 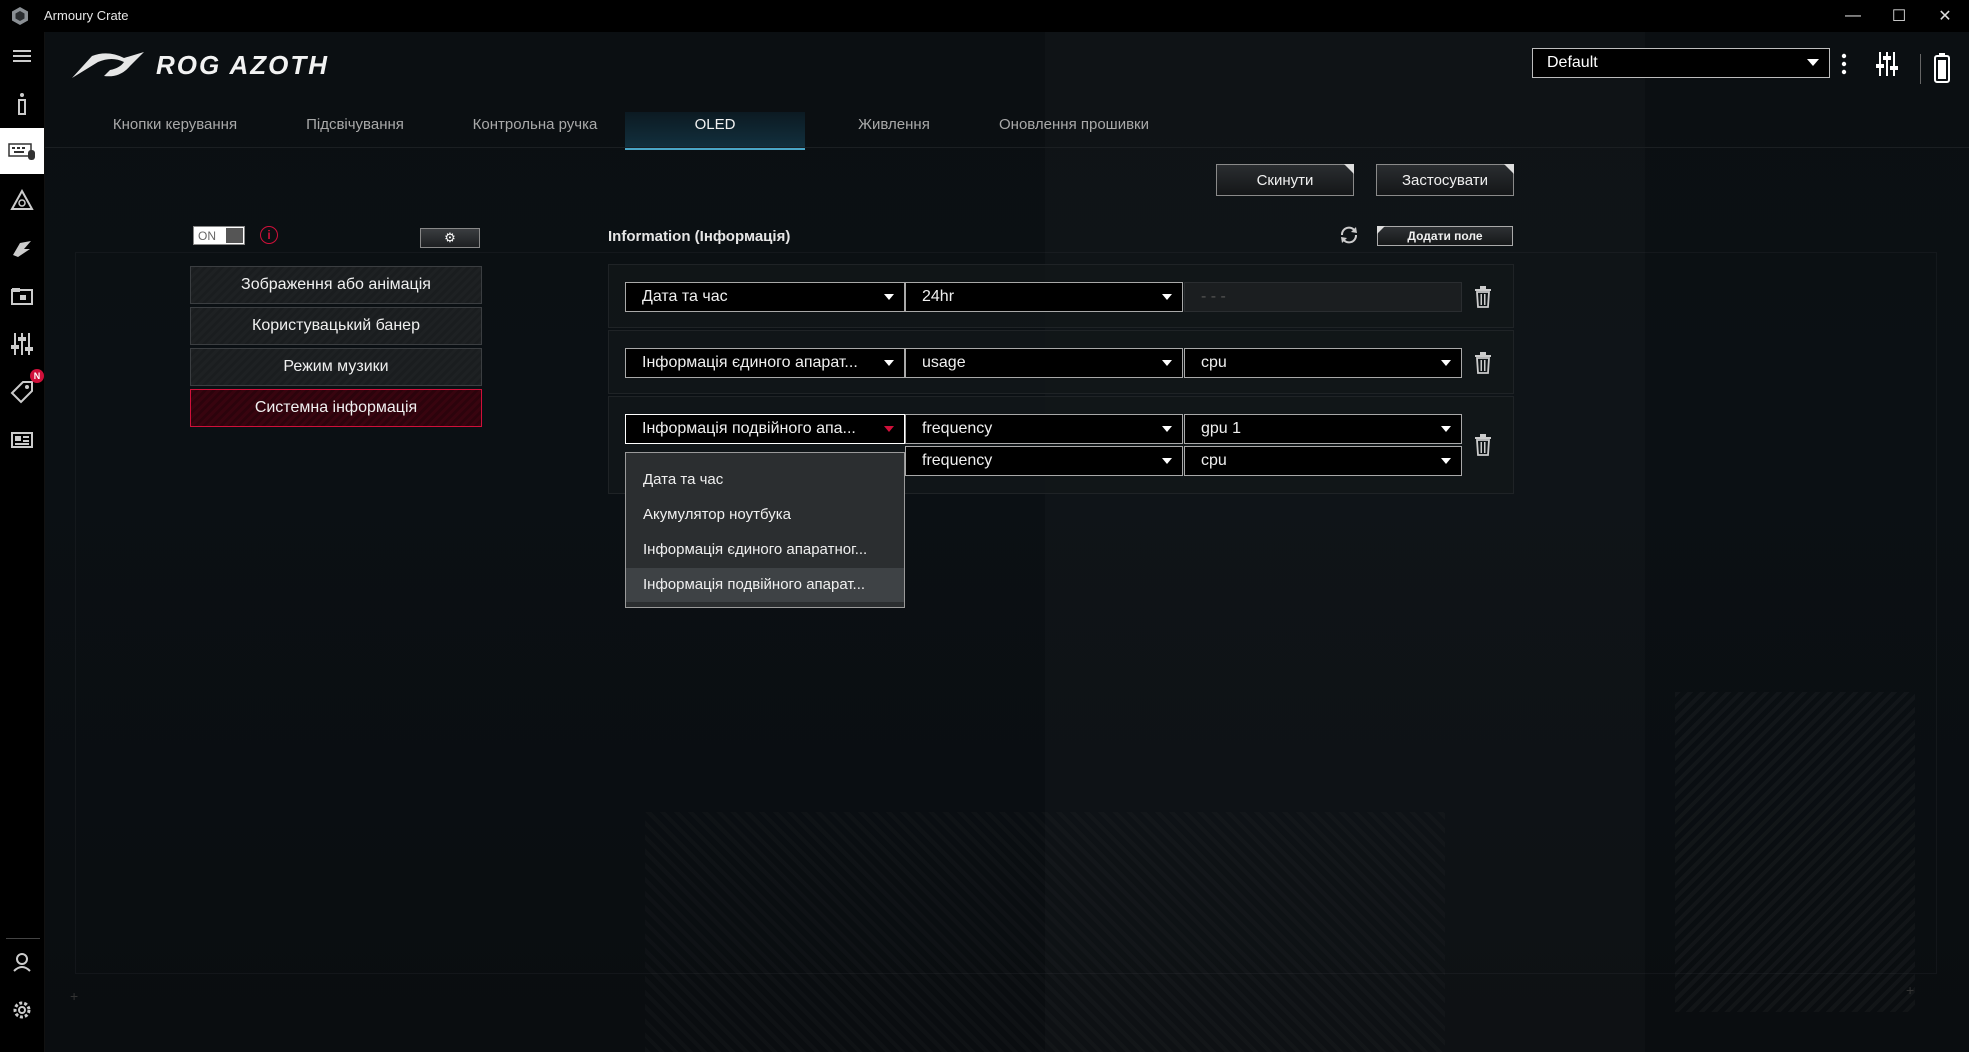 I want to click on row3-metric1-value: frequency, so click(x=957, y=428).